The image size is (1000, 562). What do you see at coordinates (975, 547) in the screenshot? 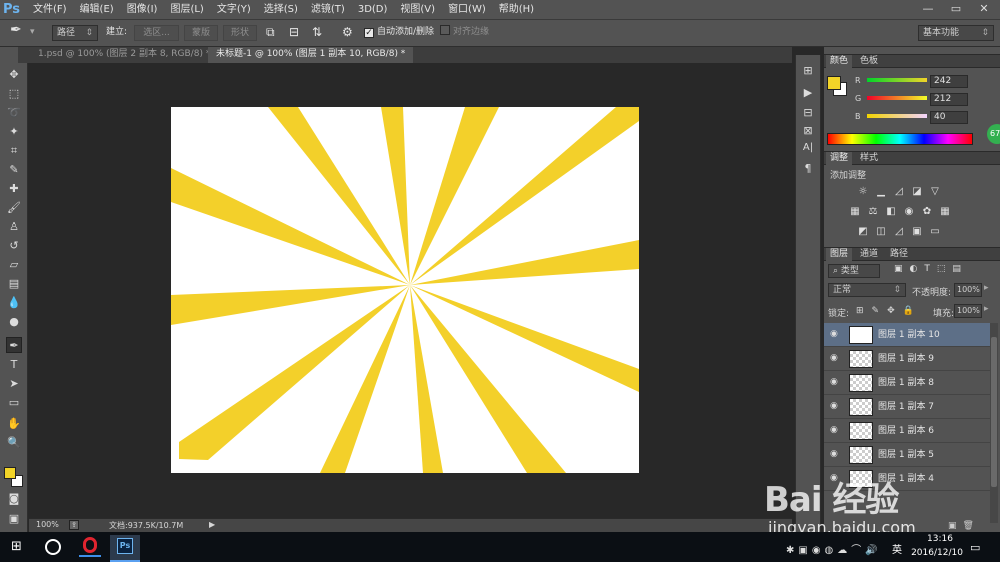
I see `notification-icon: ▭` at bounding box center [975, 547].